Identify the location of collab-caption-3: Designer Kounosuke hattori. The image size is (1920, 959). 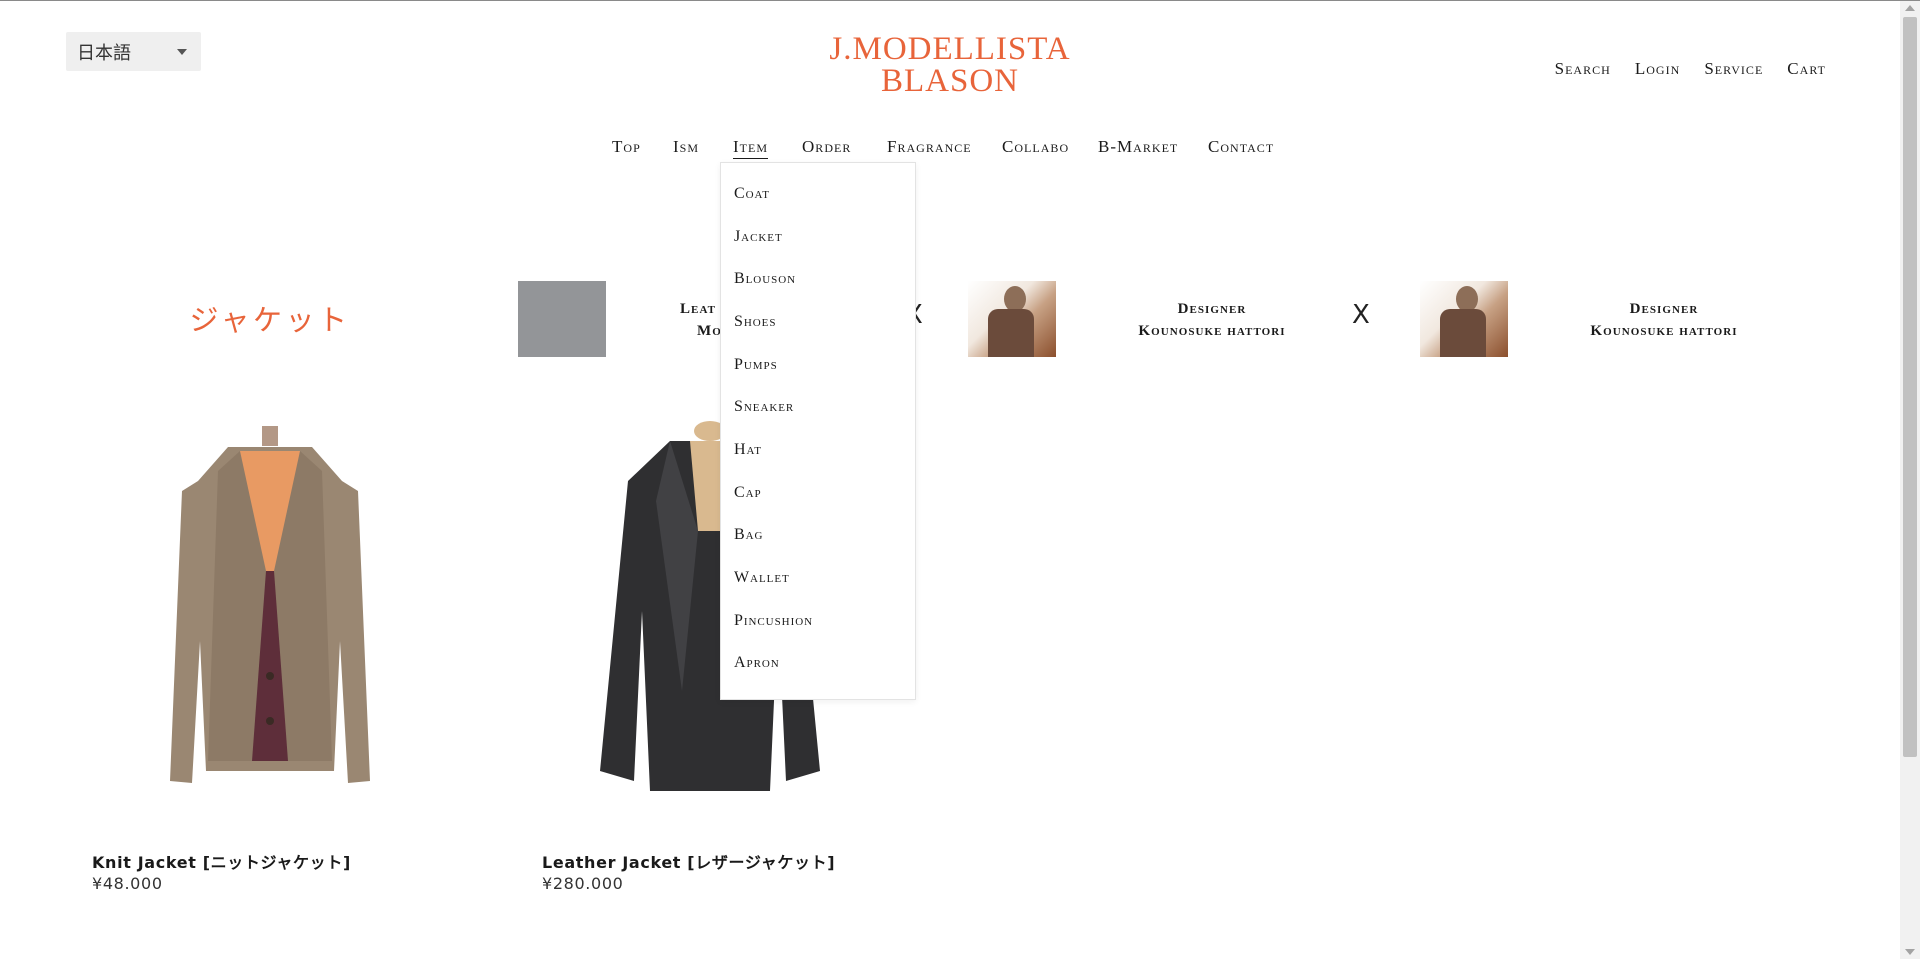
(1664, 320).